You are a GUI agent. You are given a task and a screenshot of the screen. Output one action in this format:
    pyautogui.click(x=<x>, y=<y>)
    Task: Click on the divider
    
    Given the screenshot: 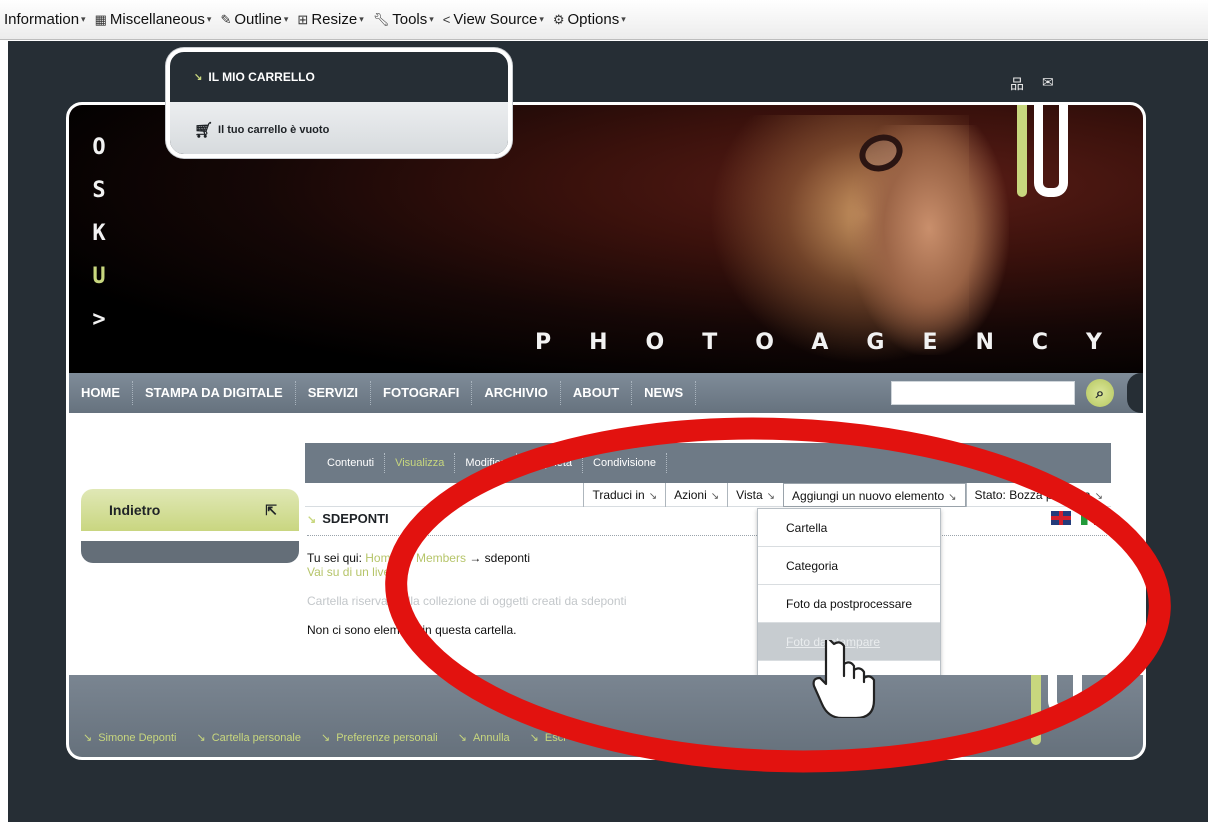 What is the action you would take?
    pyautogui.click(x=707, y=535)
    